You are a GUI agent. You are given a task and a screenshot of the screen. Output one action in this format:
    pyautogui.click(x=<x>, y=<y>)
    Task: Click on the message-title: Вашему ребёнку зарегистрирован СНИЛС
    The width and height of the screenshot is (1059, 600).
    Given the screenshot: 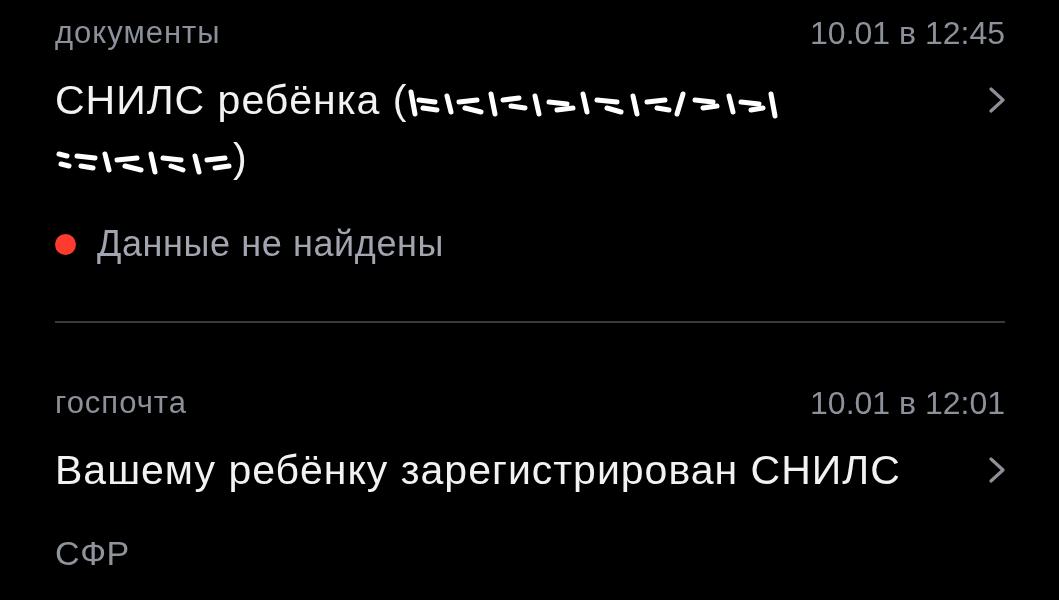 What is the action you would take?
    pyautogui.click(x=478, y=470)
    